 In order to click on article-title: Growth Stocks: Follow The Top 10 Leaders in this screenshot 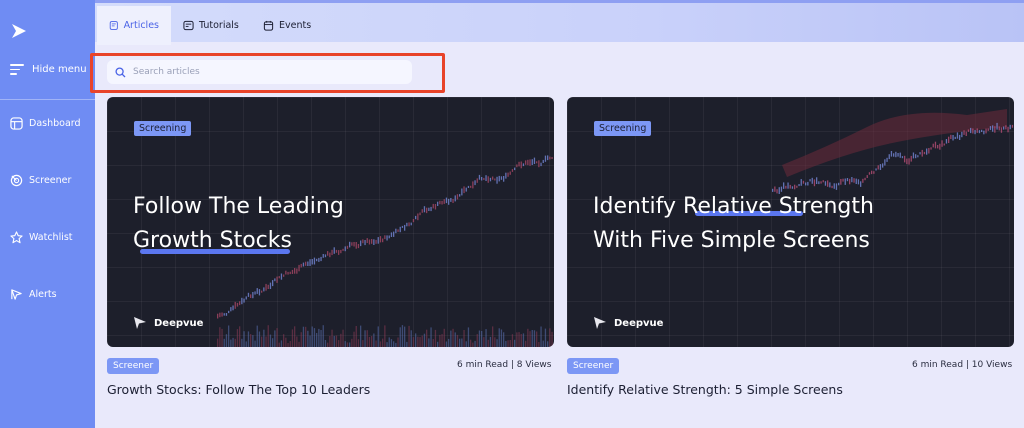, I will do `click(238, 389)`.